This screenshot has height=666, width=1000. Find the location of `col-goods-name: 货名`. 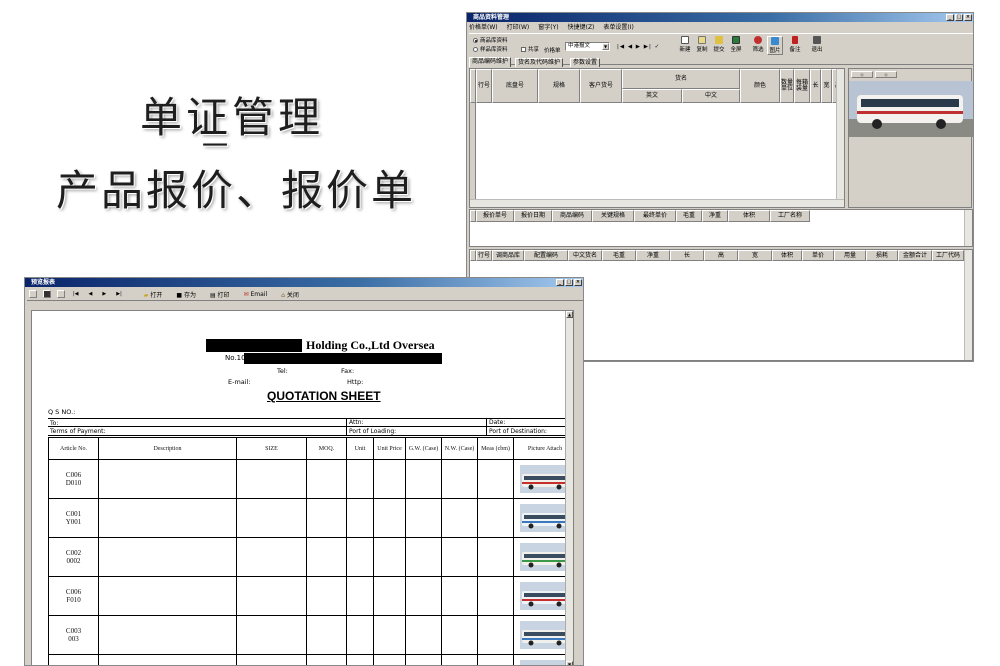

col-goods-name: 货名 is located at coordinates (681, 79).